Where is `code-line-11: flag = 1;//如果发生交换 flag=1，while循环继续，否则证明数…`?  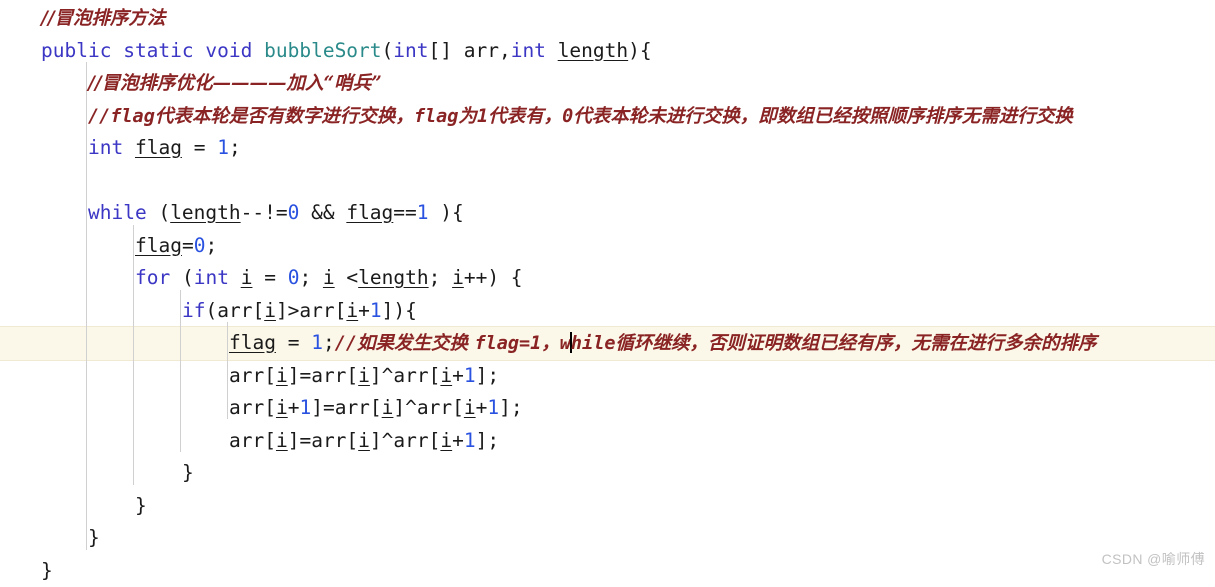
code-line-11: flag = 1;//如果发生交换 flag=1，while循环继续，否则证明数… is located at coordinates (607, 343).